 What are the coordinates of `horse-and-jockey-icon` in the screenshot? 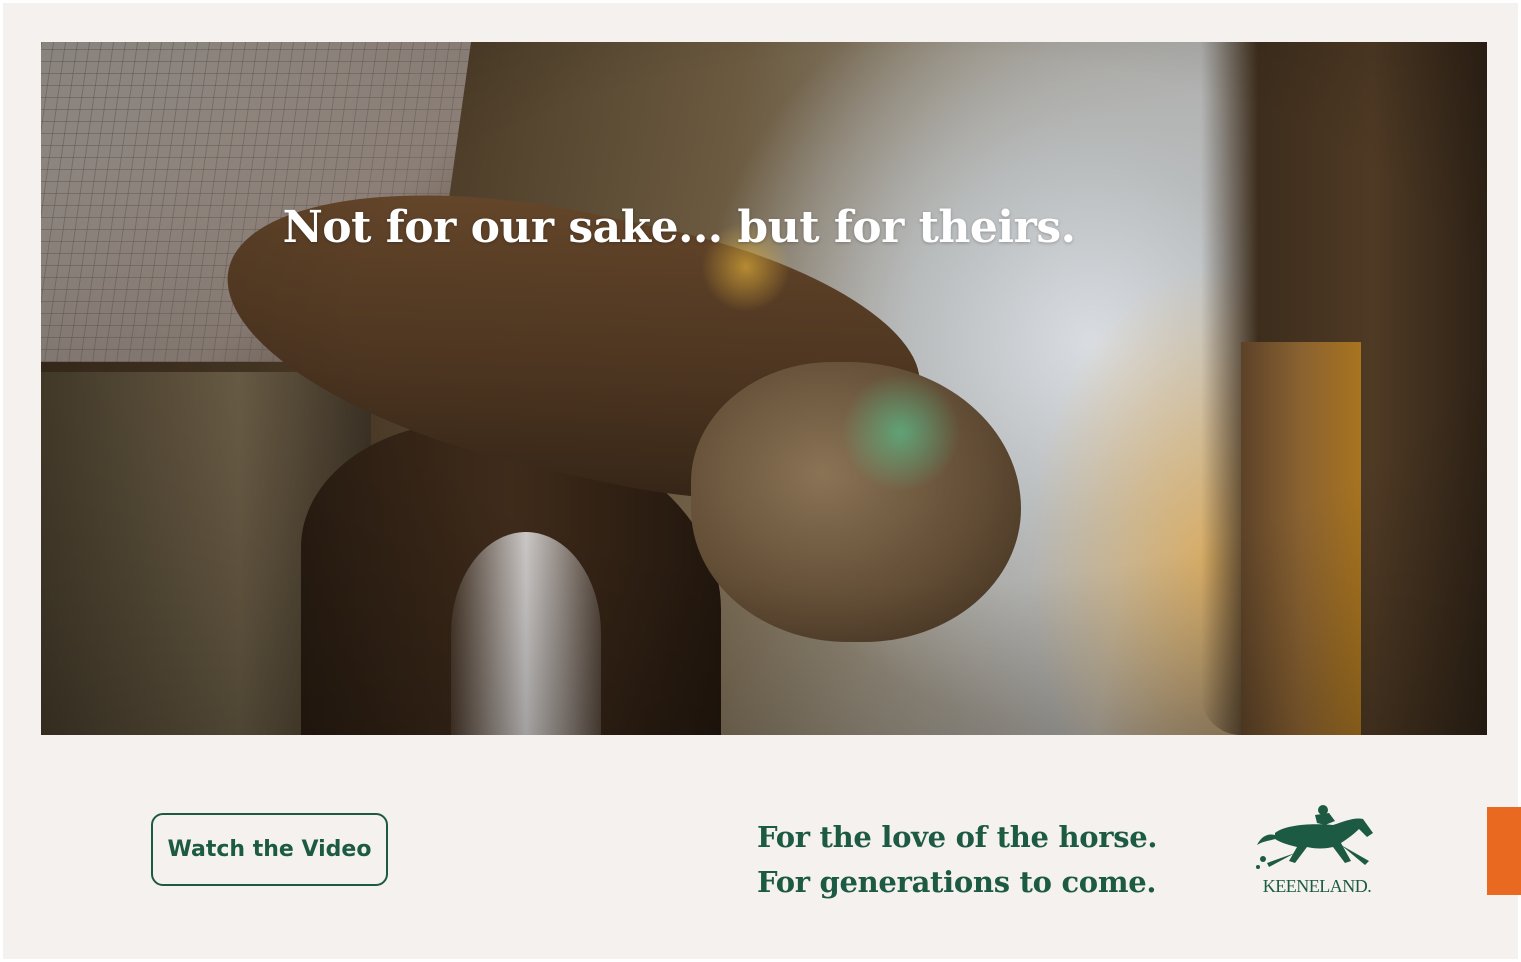 It's located at (1314, 837).